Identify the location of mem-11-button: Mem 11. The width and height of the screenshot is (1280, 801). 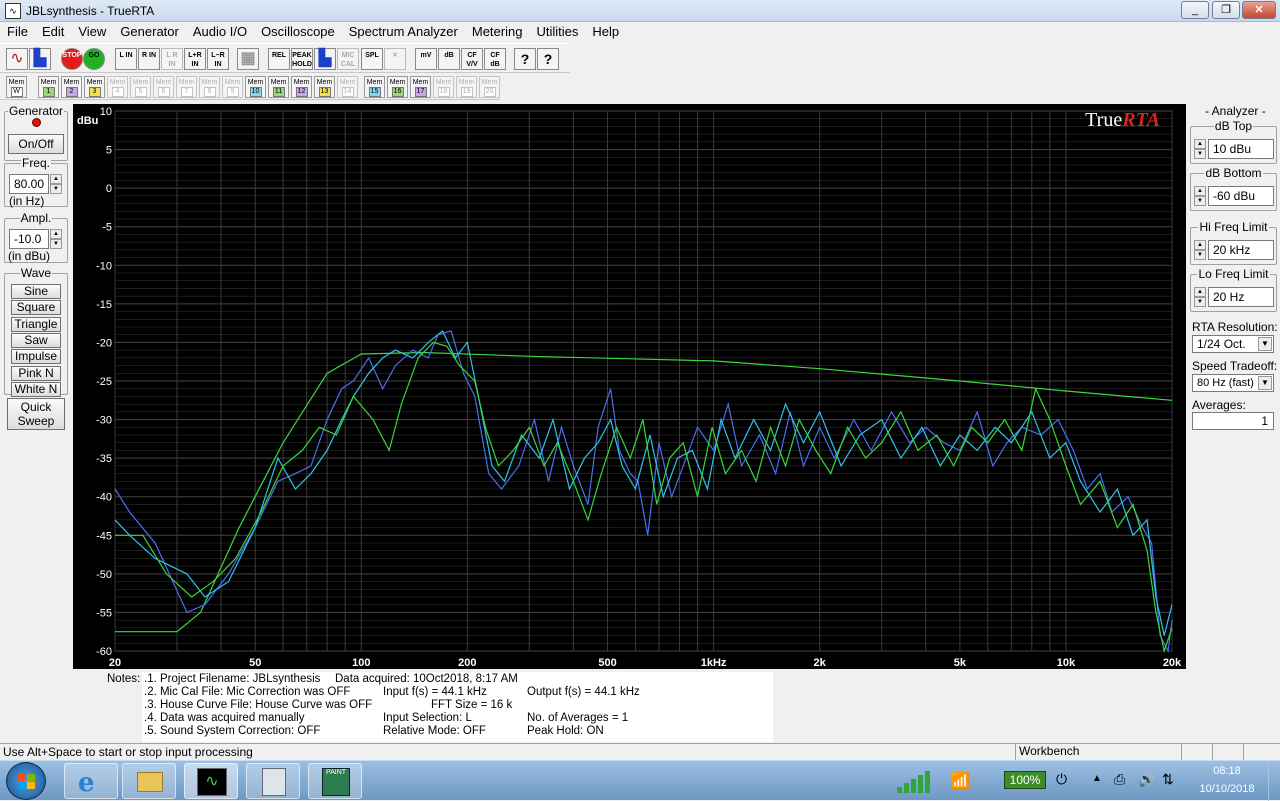
(278, 87).